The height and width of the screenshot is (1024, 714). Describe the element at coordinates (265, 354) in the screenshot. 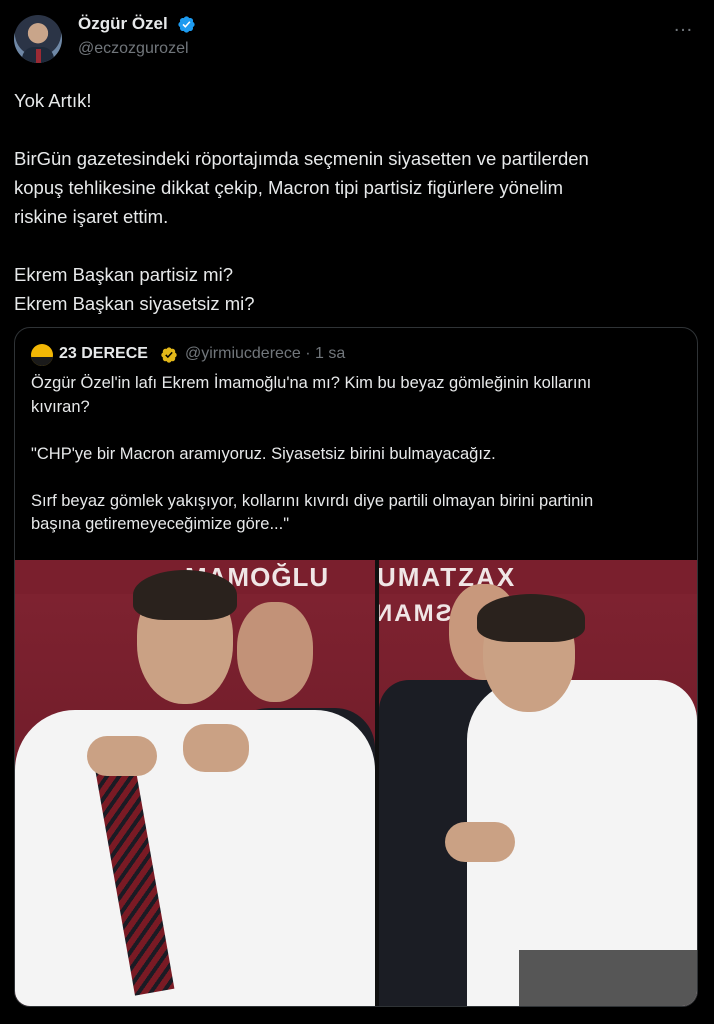

I see `quoted-handle-time: @yirmiucderece · 1 sa` at that location.